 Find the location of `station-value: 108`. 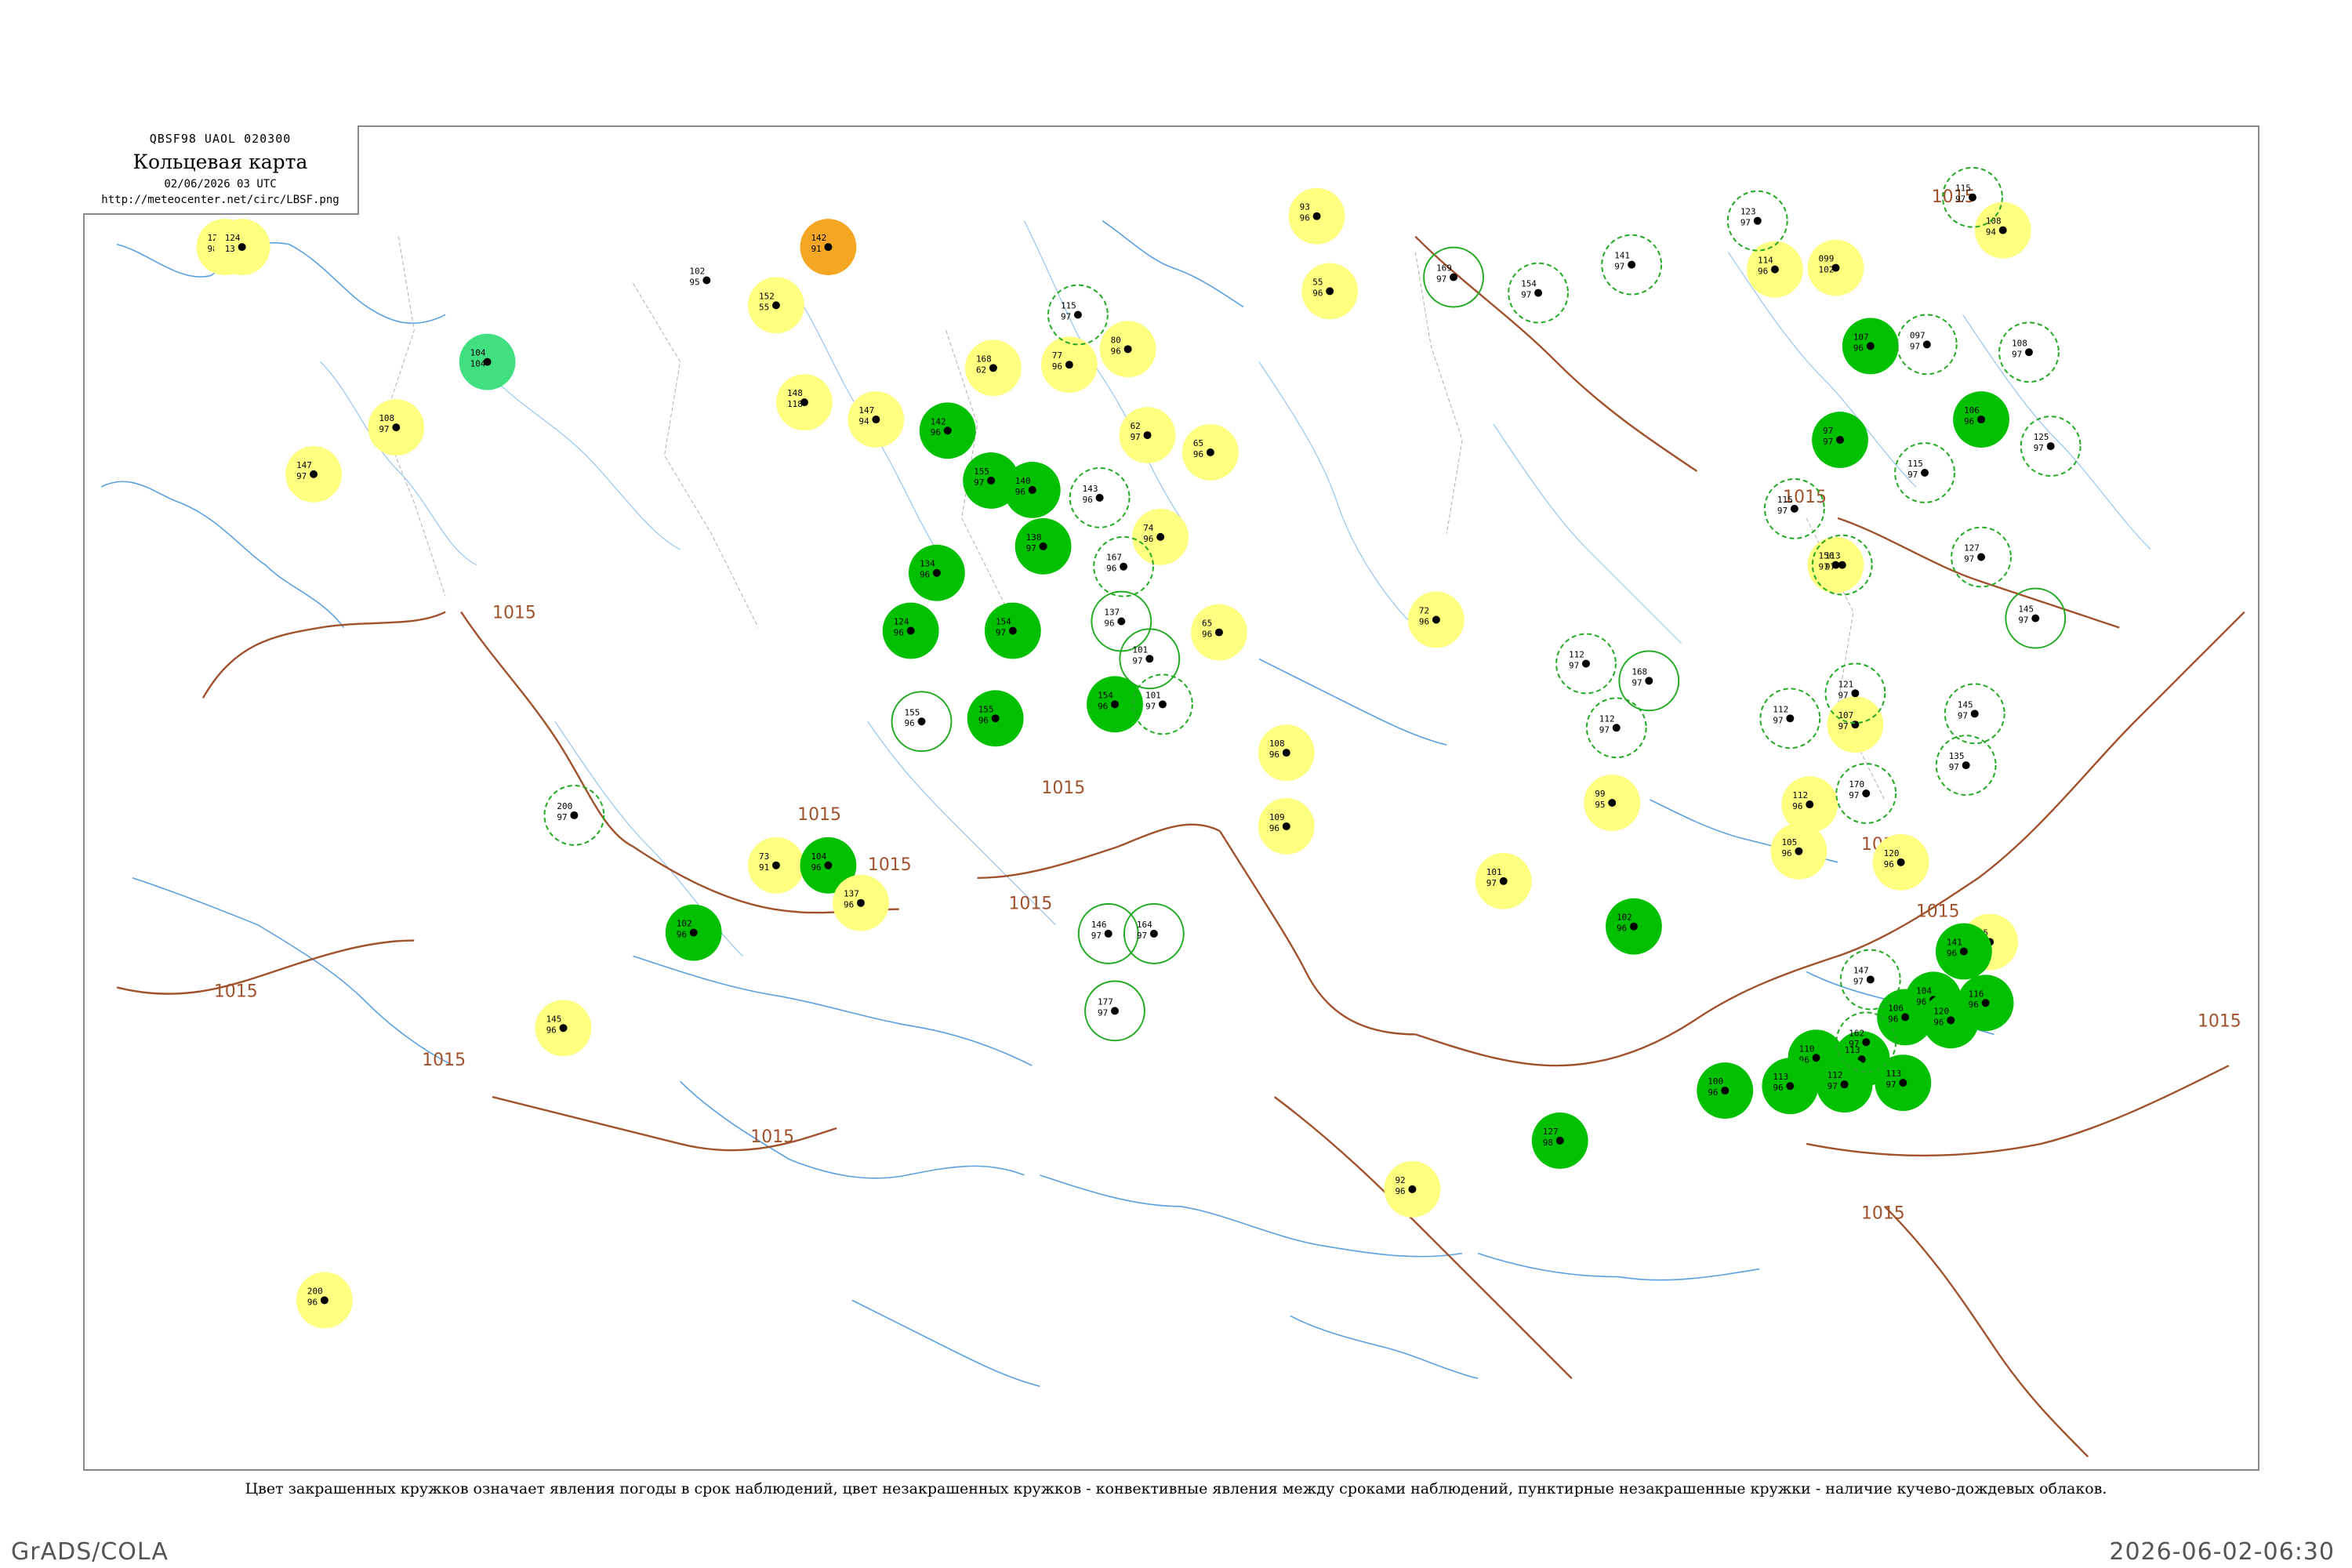

station-value: 108 is located at coordinates (2019, 343).